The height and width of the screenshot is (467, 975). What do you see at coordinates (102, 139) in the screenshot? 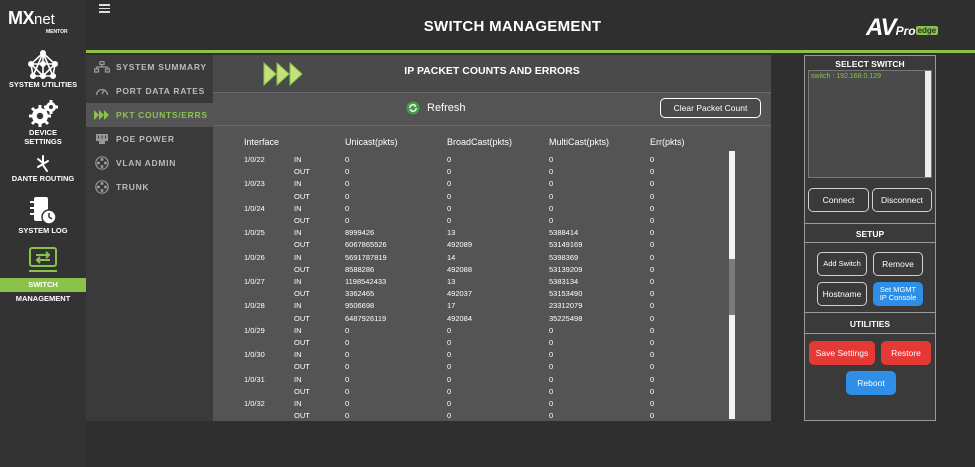
I see `poe-port-icon` at bounding box center [102, 139].